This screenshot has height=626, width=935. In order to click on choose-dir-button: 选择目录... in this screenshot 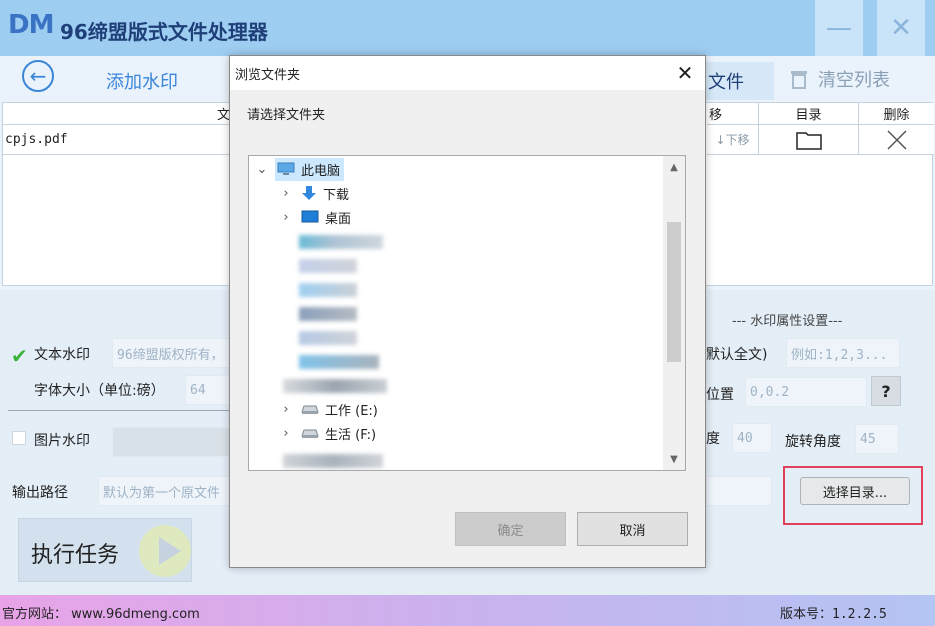, I will do `click(855, 491)`.